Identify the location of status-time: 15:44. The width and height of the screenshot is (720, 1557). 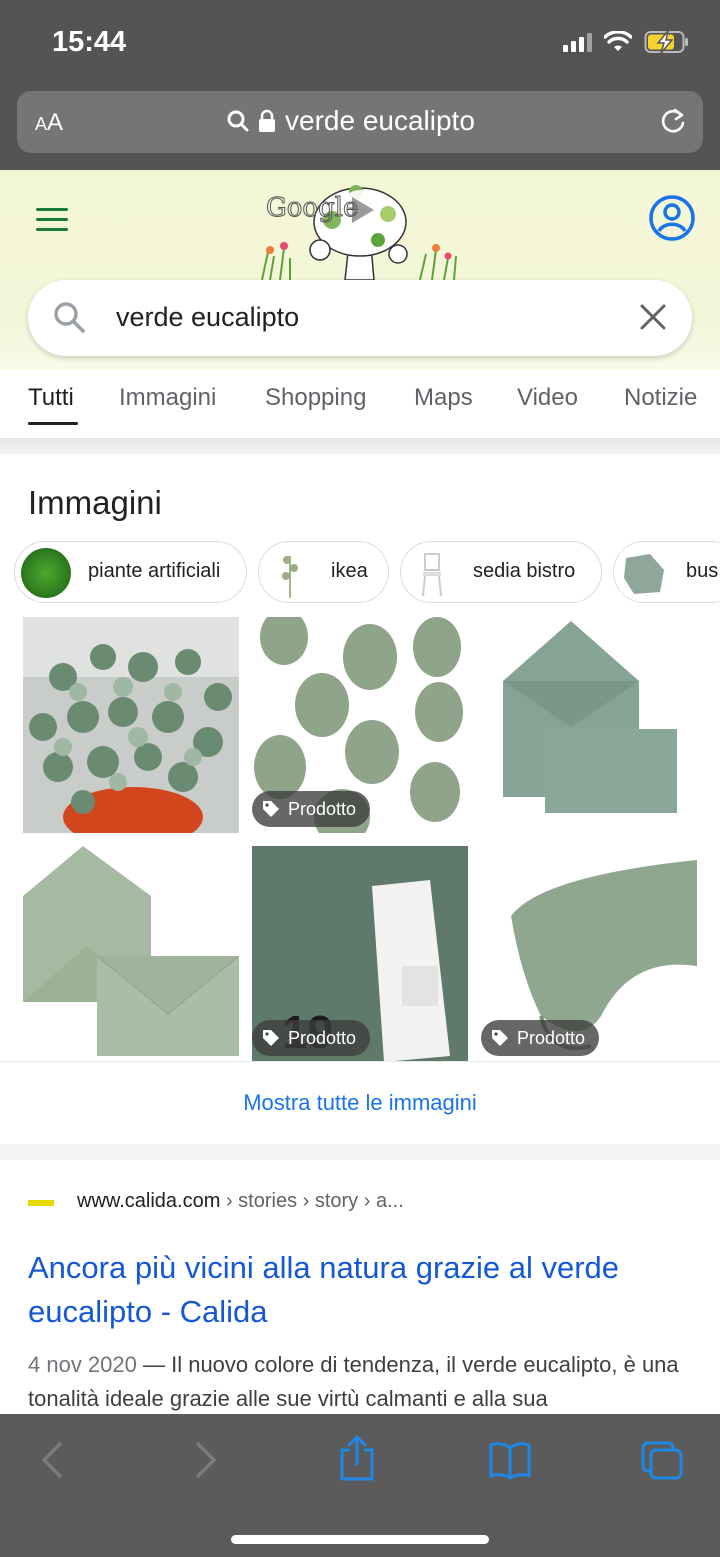
(89, 42).